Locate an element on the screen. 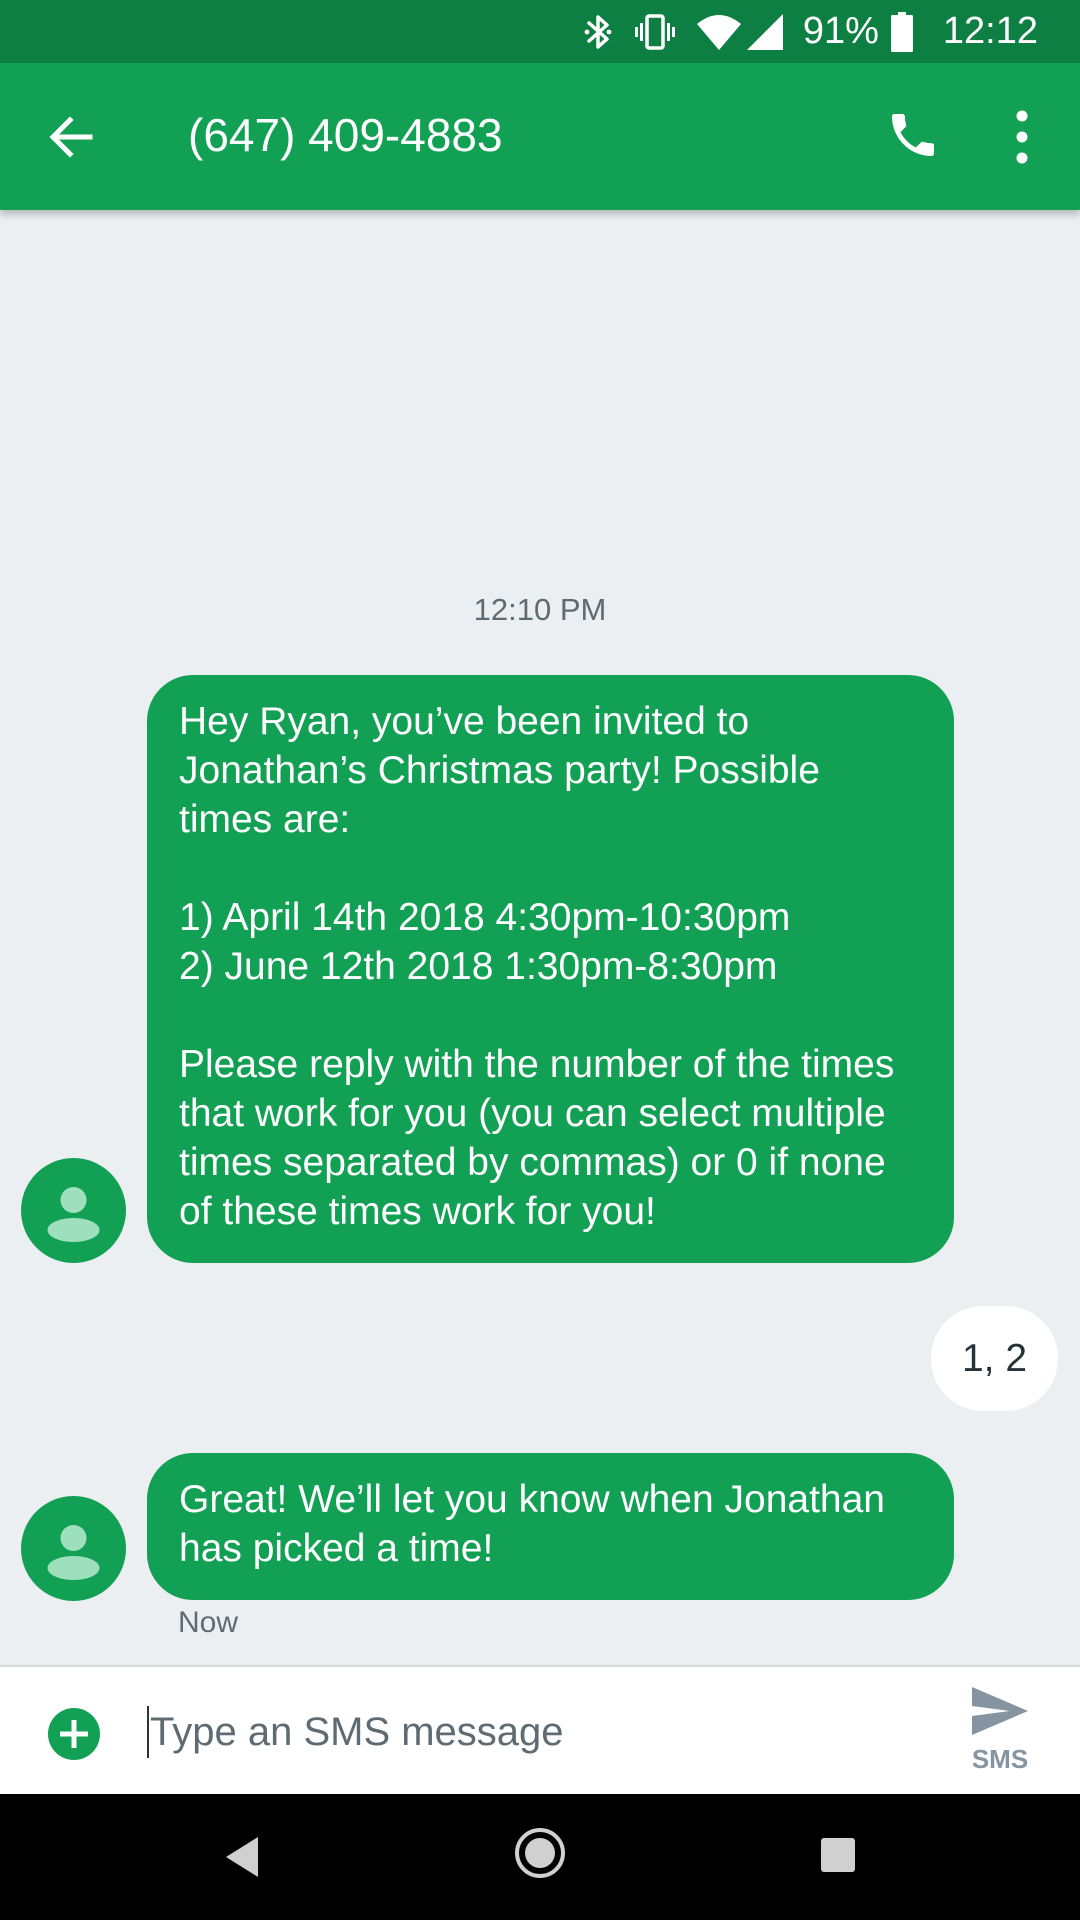 This screenshot has height=1920, width=1080. wifi-icon is located at coordinates (718, 32).